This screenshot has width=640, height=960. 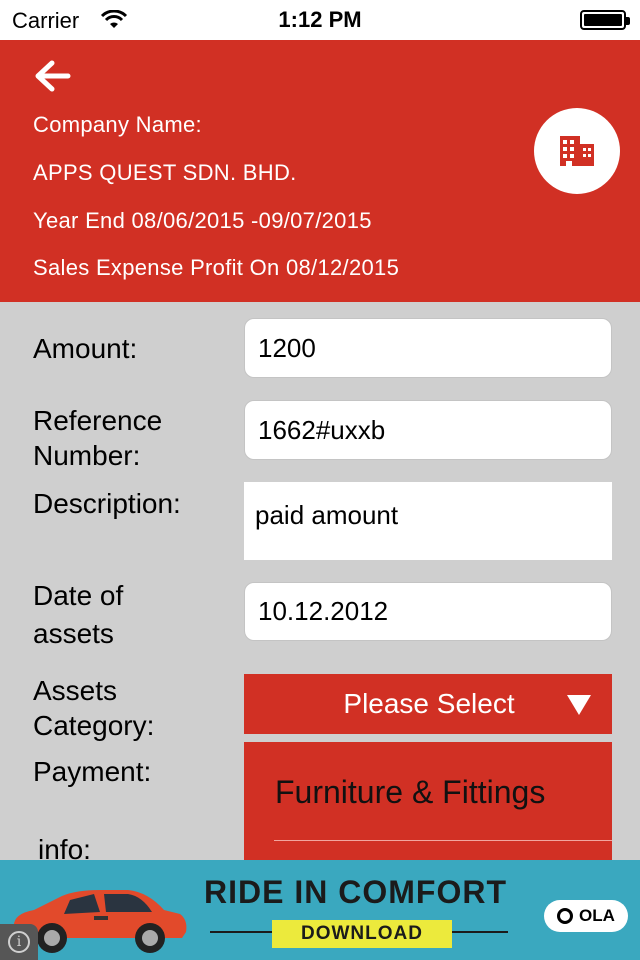 What do you see at coordinates (410, 792) in the screenshot?
I see `dropdown-option: Furniture & Fittings` at bounding box center [410, 792].